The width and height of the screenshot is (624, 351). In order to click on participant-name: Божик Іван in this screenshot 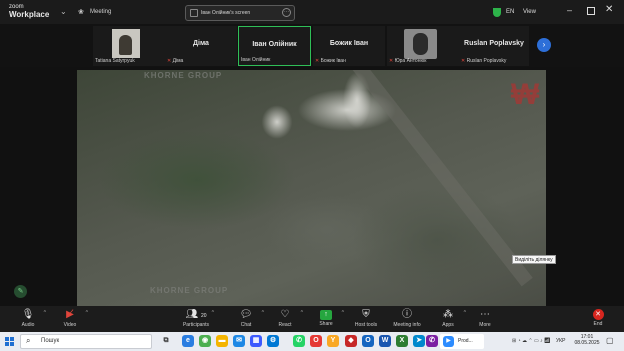, I will do `click(333, 61)`.